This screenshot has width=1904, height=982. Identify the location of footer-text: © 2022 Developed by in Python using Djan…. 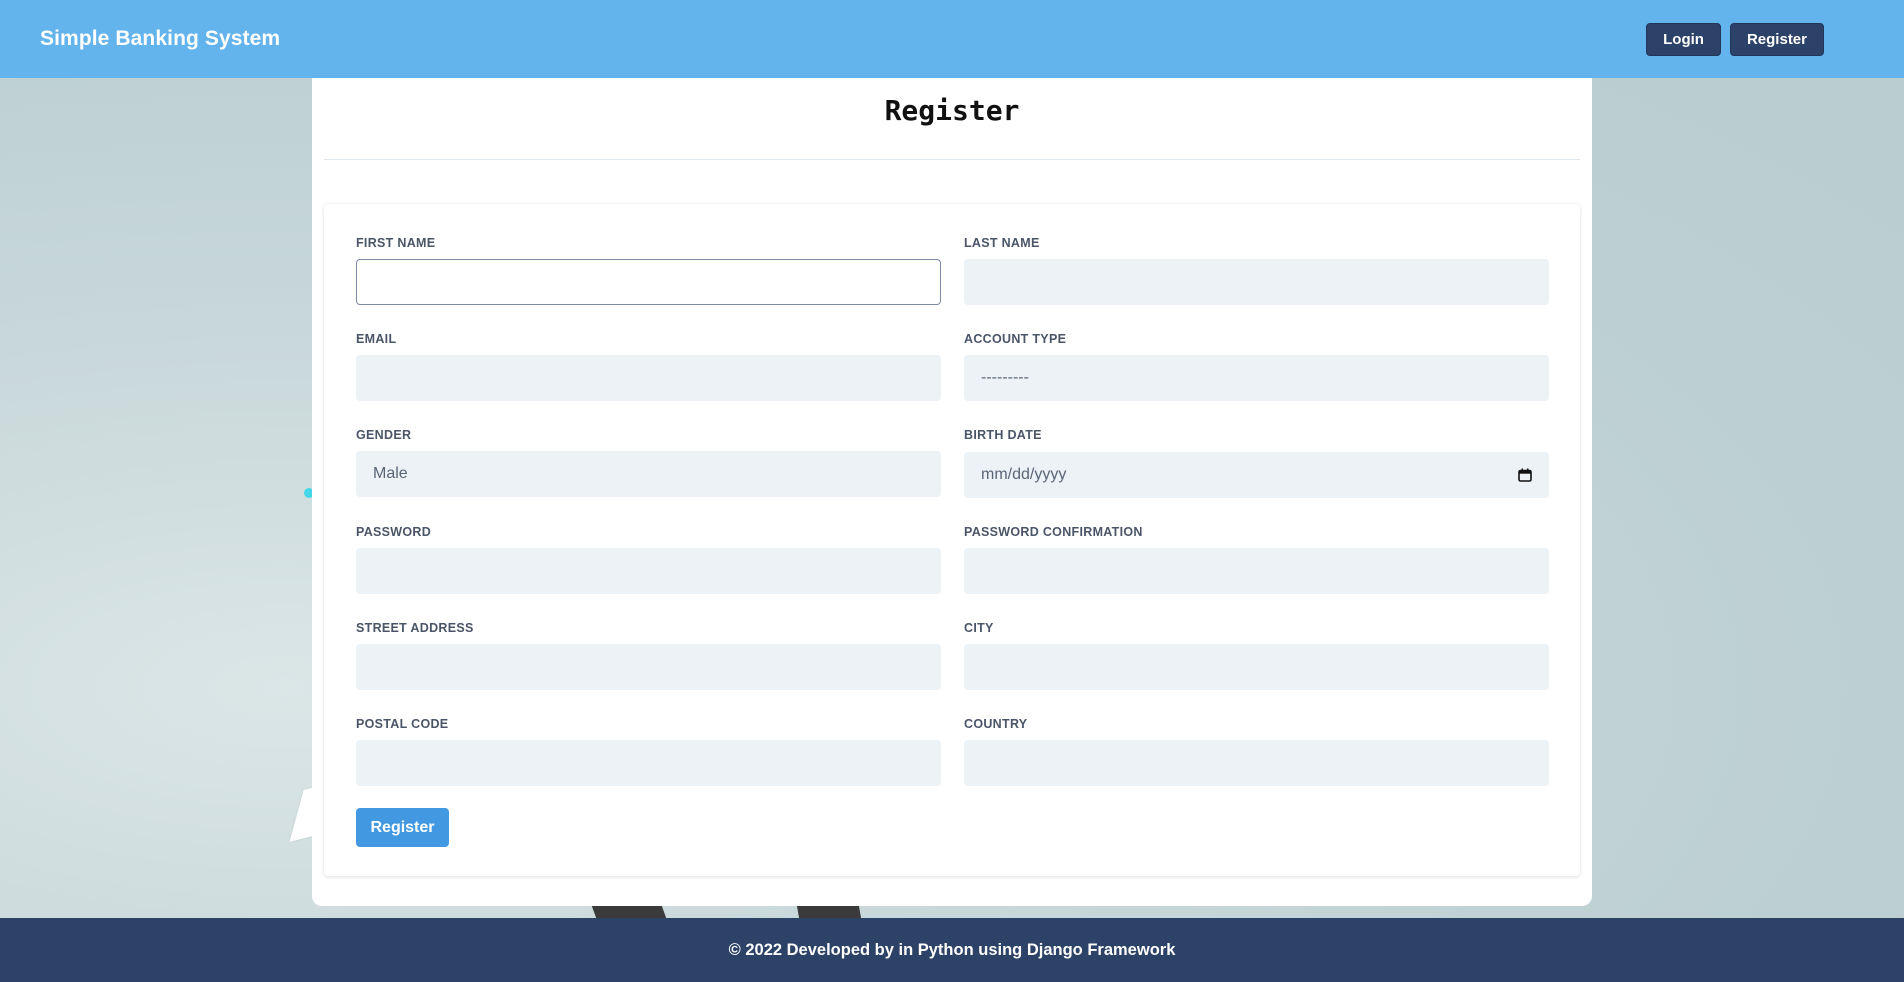
(952, 949).